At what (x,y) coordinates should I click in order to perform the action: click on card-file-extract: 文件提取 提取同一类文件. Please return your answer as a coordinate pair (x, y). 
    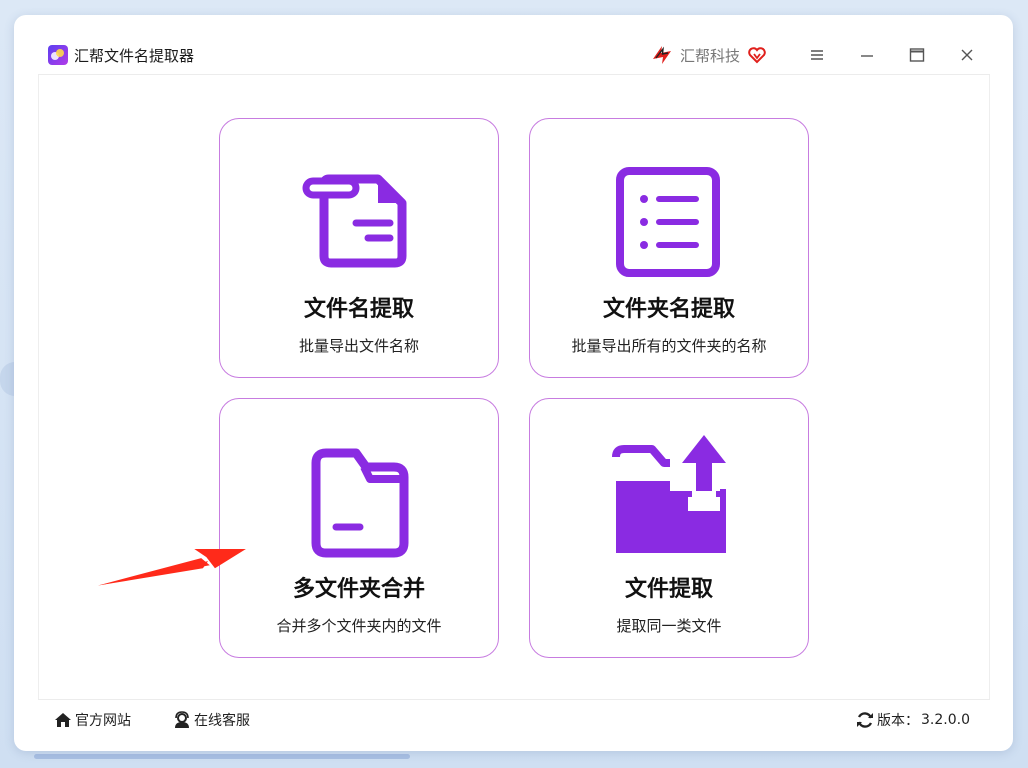
    Looking at the image, I should click on (669, 528).